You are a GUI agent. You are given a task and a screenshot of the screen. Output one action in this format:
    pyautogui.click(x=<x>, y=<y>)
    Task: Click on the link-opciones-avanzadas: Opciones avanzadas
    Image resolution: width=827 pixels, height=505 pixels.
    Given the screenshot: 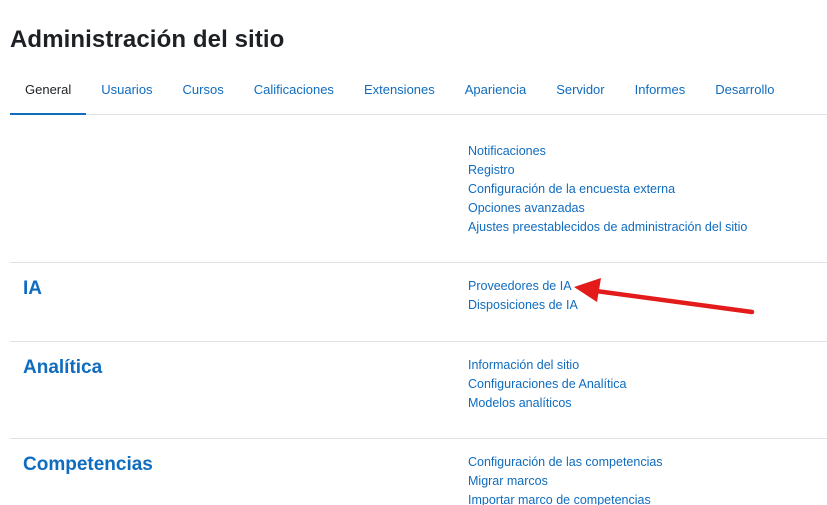 What is the action you would take?
    pyautogui.click(x=607, y=208)
    